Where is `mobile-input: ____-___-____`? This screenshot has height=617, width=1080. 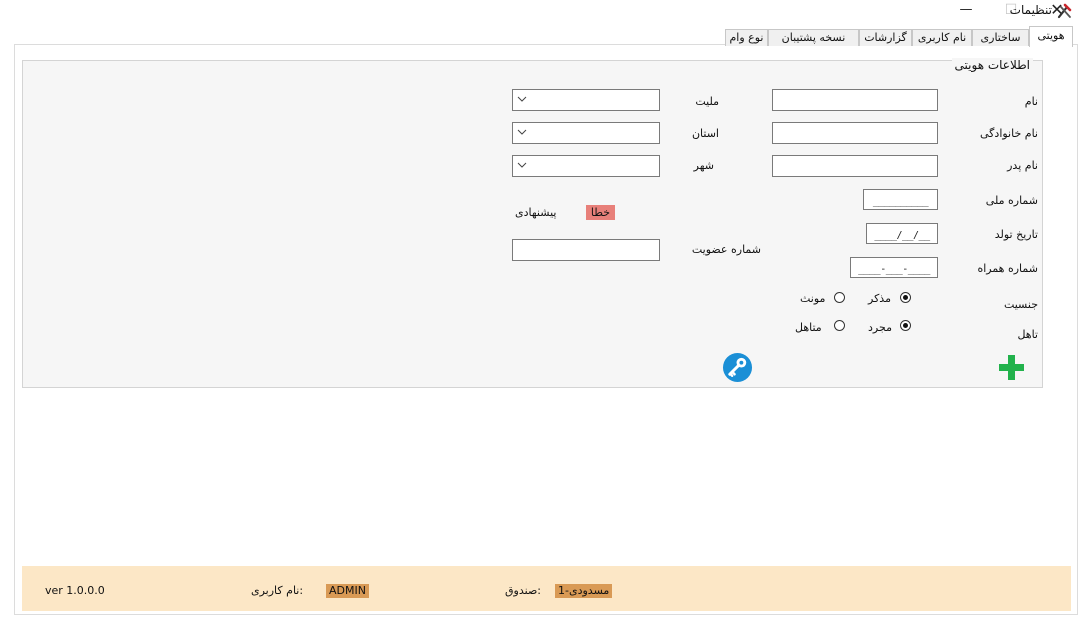 mobile-input: ____-___-____ is located at coordinates (894, 267).